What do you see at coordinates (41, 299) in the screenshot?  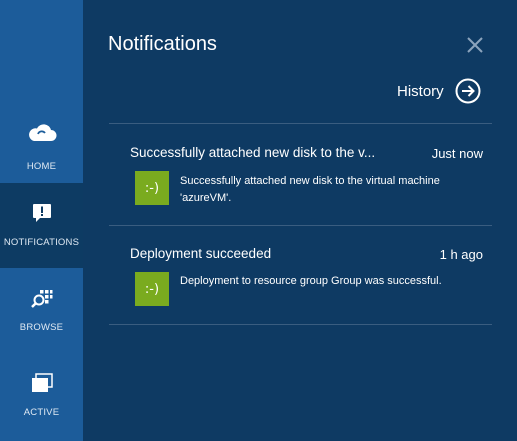 I see `browse-icon` at bounding box center [41, 299].